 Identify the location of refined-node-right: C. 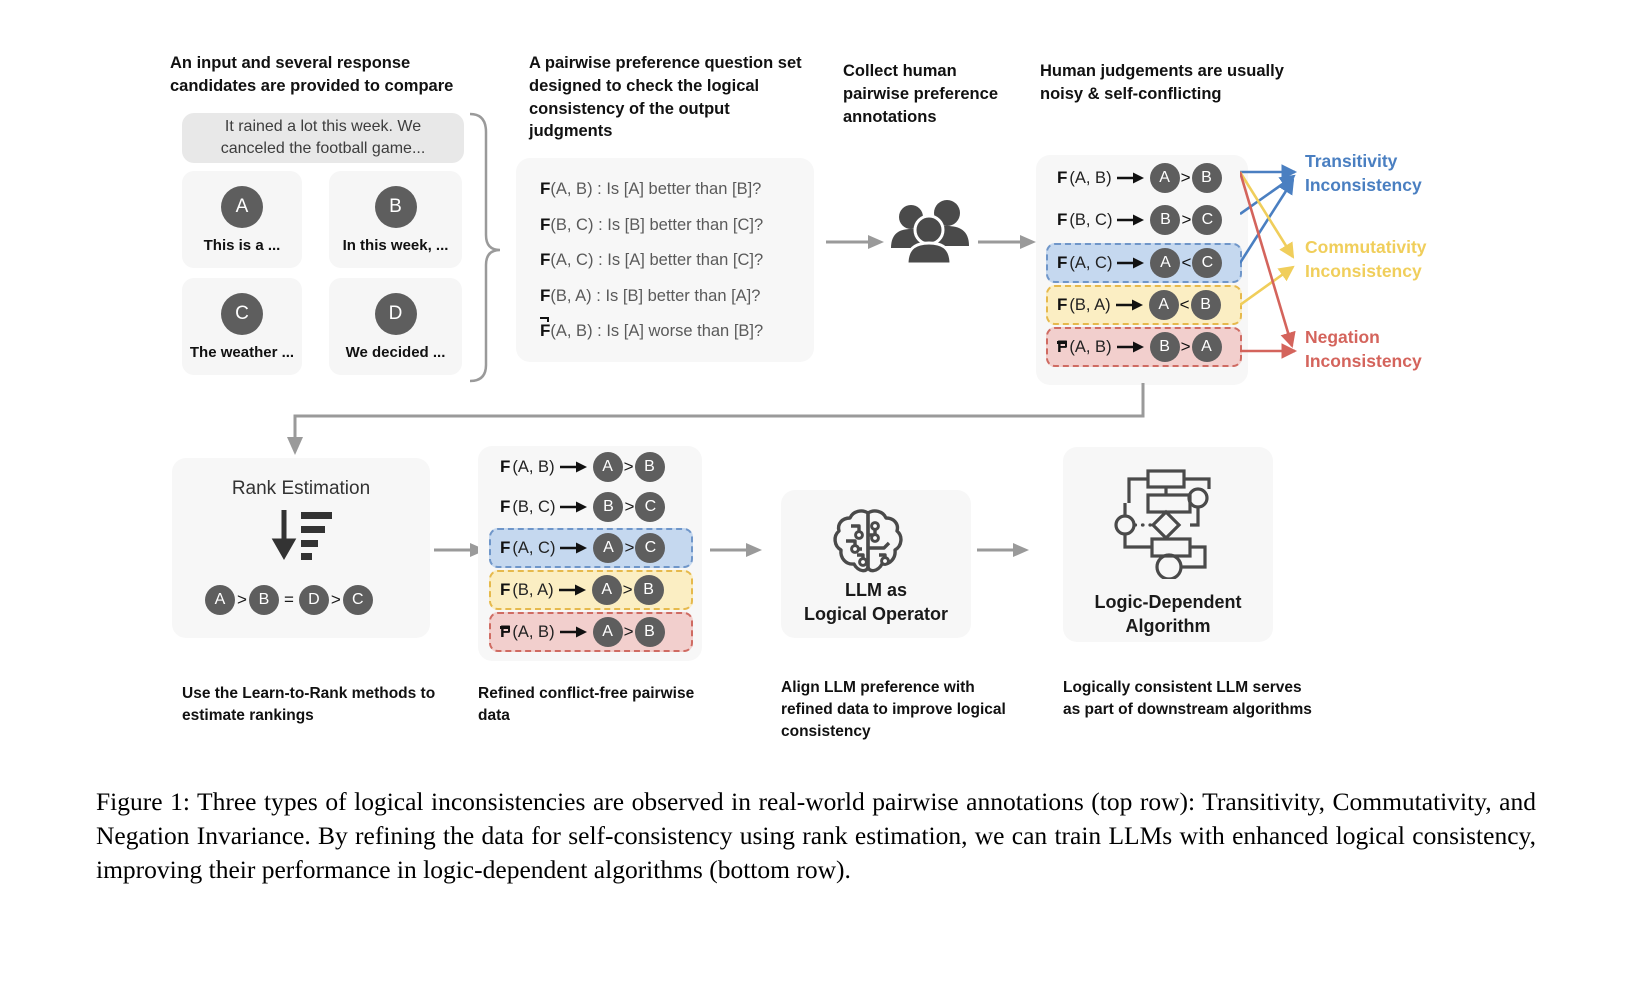
(650, 548).